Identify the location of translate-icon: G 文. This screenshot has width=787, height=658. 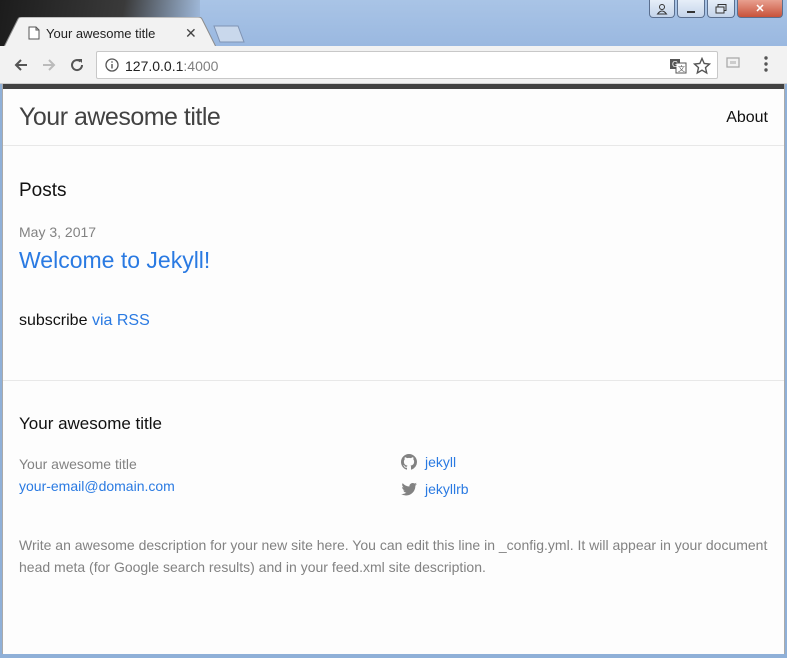
(678, 66).